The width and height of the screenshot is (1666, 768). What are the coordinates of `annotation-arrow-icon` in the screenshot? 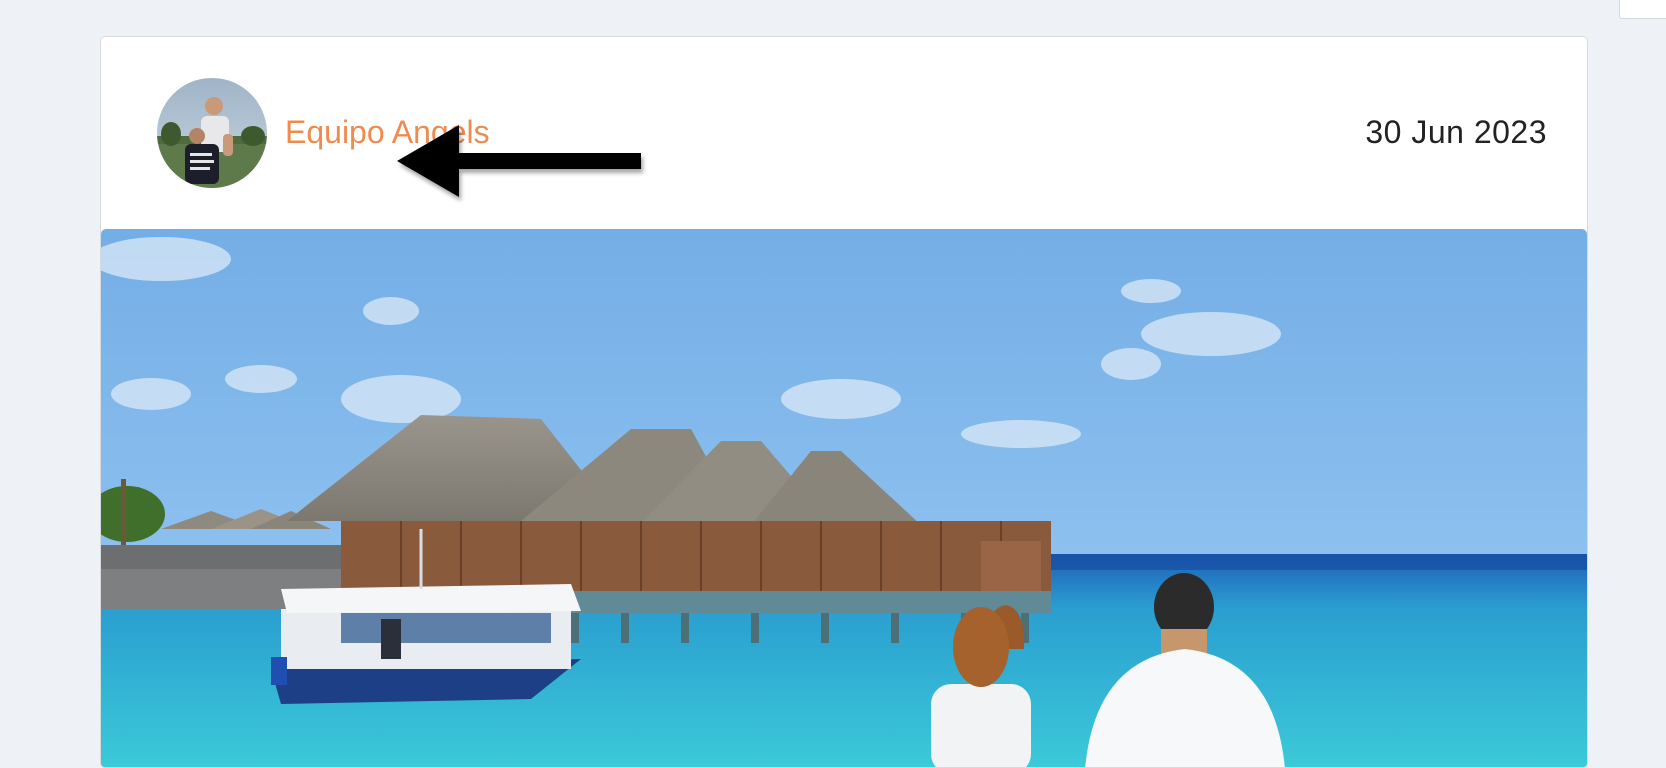 It's located at (520, 163).